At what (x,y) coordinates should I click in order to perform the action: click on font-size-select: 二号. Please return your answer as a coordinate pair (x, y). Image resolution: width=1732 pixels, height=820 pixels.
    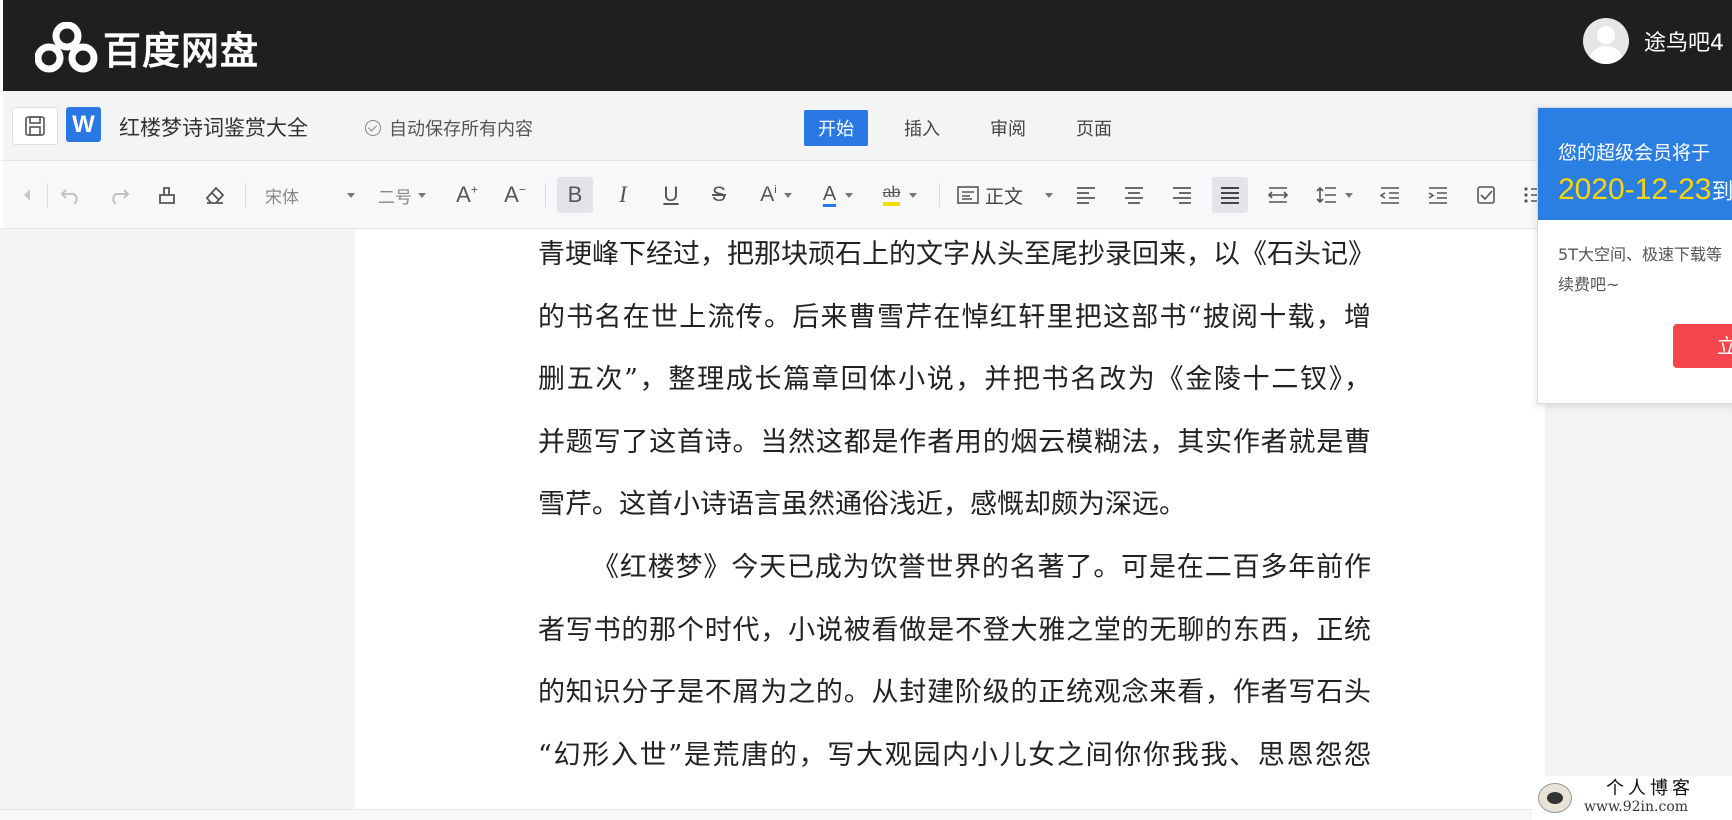
    Looking at the image, I should click on (406, 195).